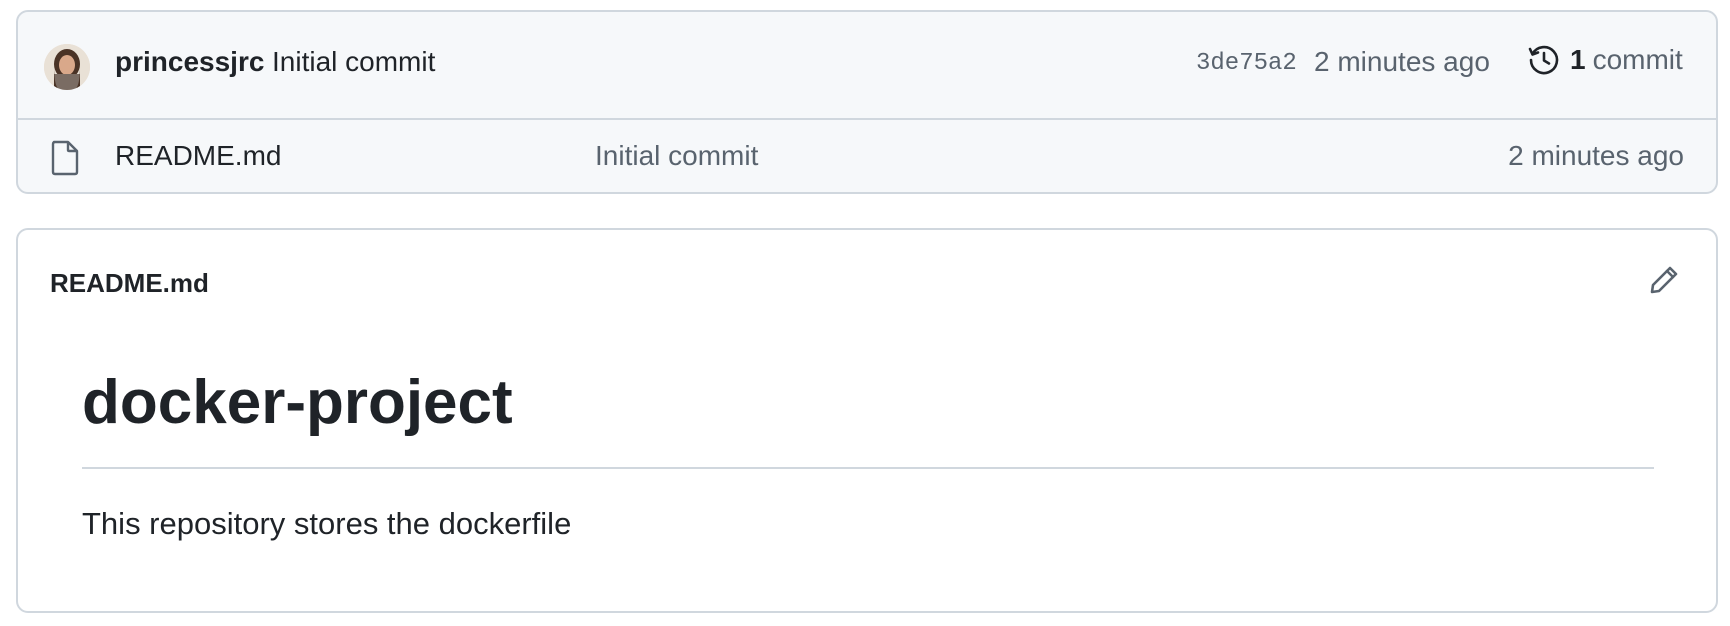  Describe the element at coordinates (353, 62) in the screenshot. I see `commit-message-link: Initial commit` at that location.